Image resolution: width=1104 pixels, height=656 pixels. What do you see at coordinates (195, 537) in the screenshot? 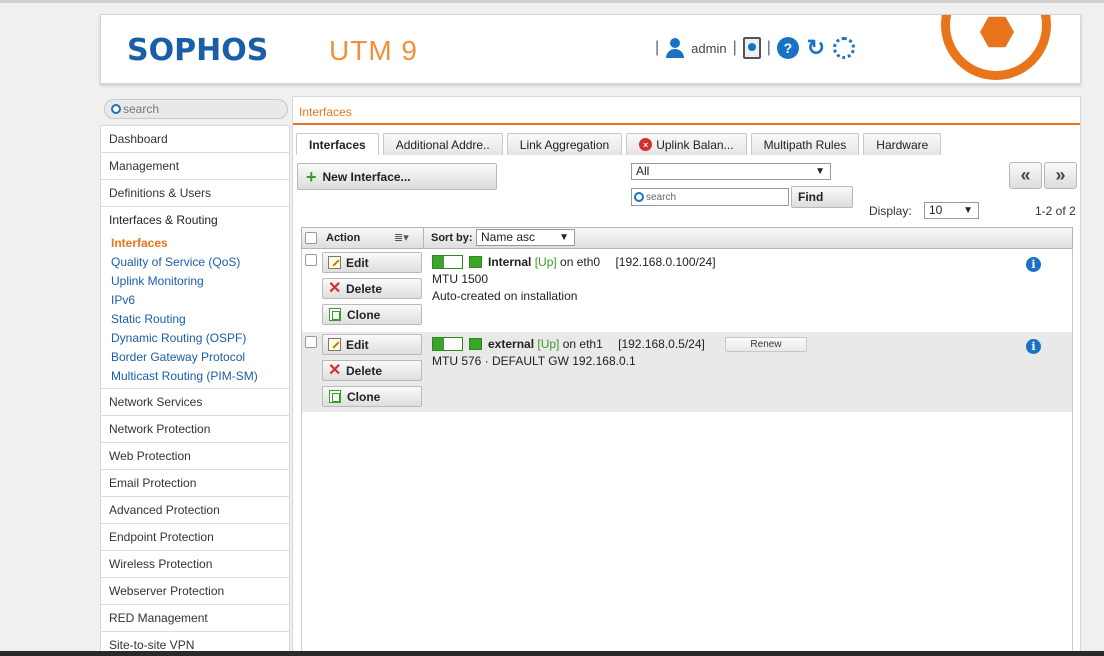
I see `sidebar-item-endpoint-protection: Endpoint Protection` at bounding box center [195, 537].